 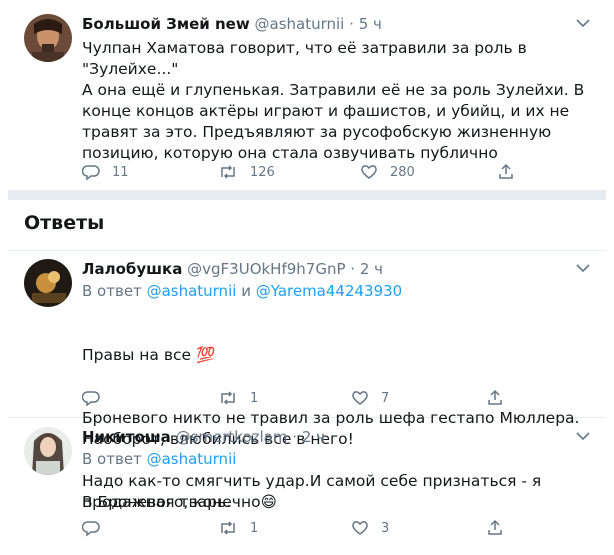 What do you see at coordinates (246, 291) in the screenshot?
I see `reply-and: и` at bounding box center [246, 291].